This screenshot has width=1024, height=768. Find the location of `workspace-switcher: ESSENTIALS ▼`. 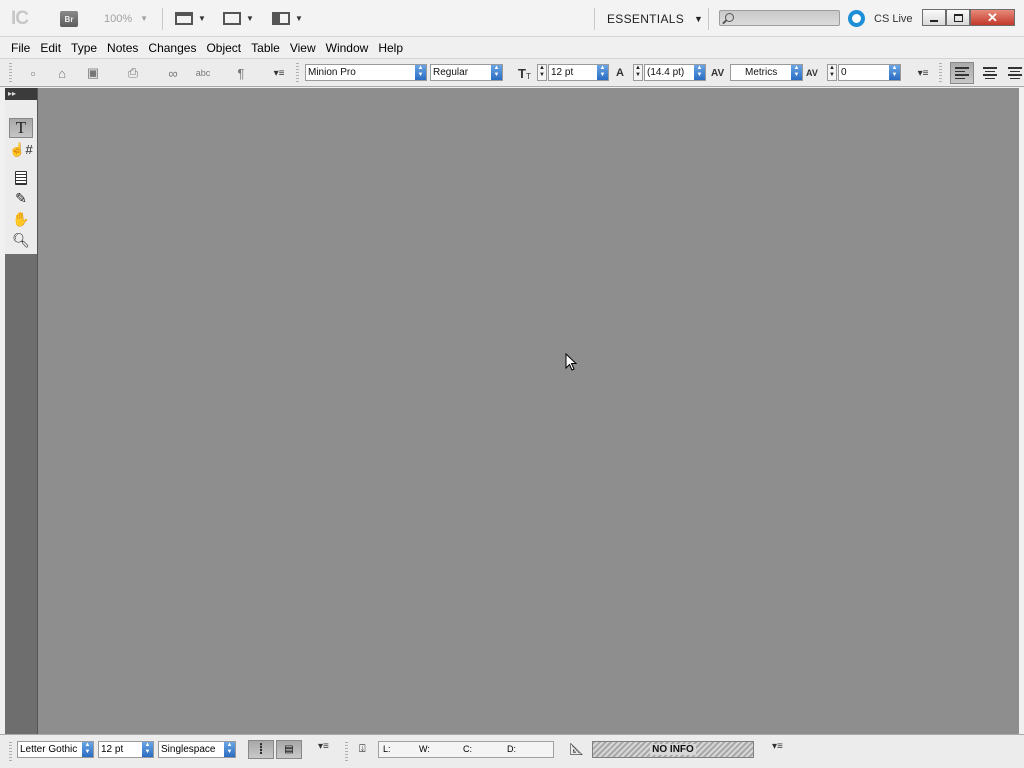

workspace-switcher: ESSENTIALS ▼ is located at coordinates (655, 18).